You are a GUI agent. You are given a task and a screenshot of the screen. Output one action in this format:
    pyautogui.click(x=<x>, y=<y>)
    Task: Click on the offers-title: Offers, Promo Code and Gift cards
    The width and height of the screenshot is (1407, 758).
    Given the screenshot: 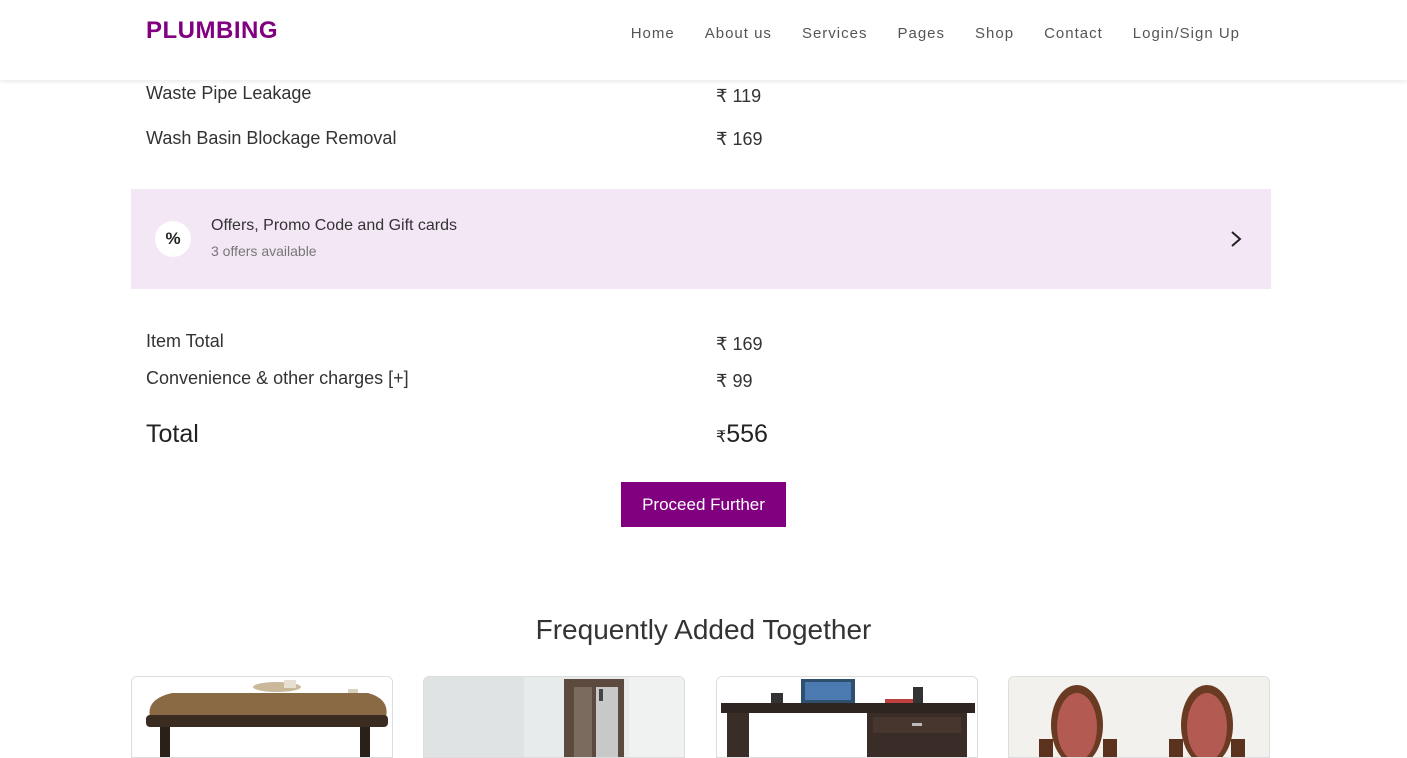 What is the action you would take?
    pyautogui.click(x=334, y=225)
    